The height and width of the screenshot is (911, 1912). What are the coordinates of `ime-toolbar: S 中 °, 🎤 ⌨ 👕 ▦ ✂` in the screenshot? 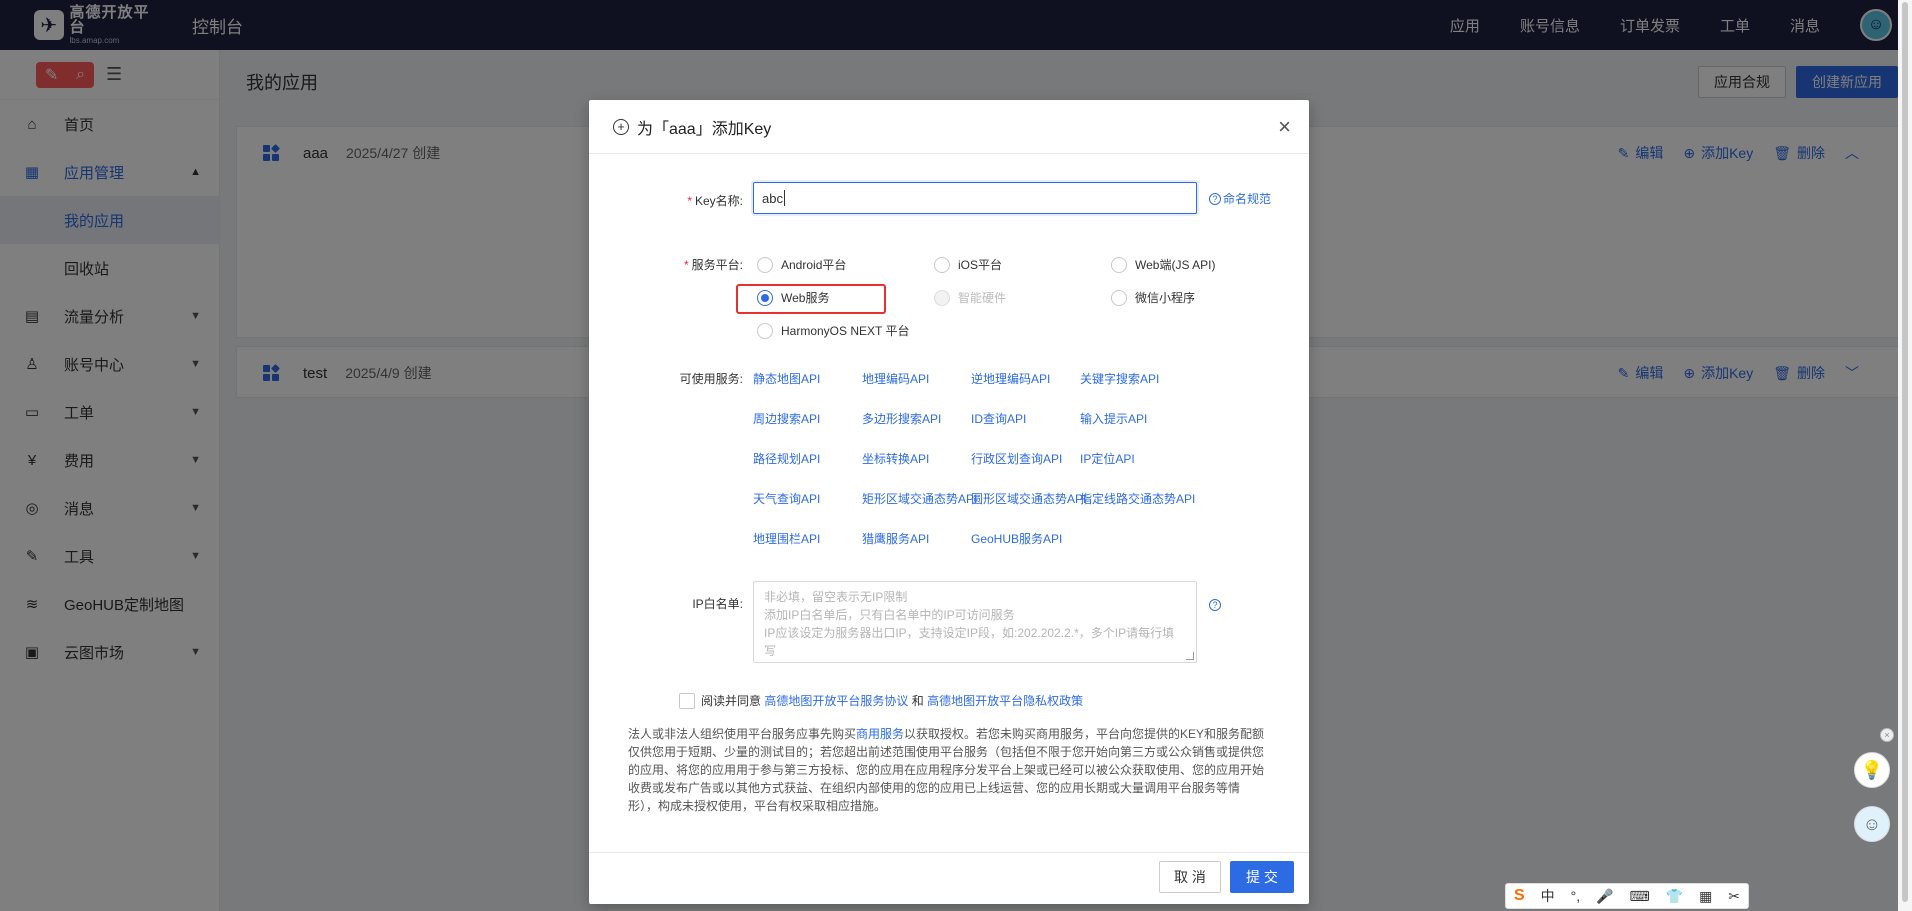 It's located at (1627, 896).